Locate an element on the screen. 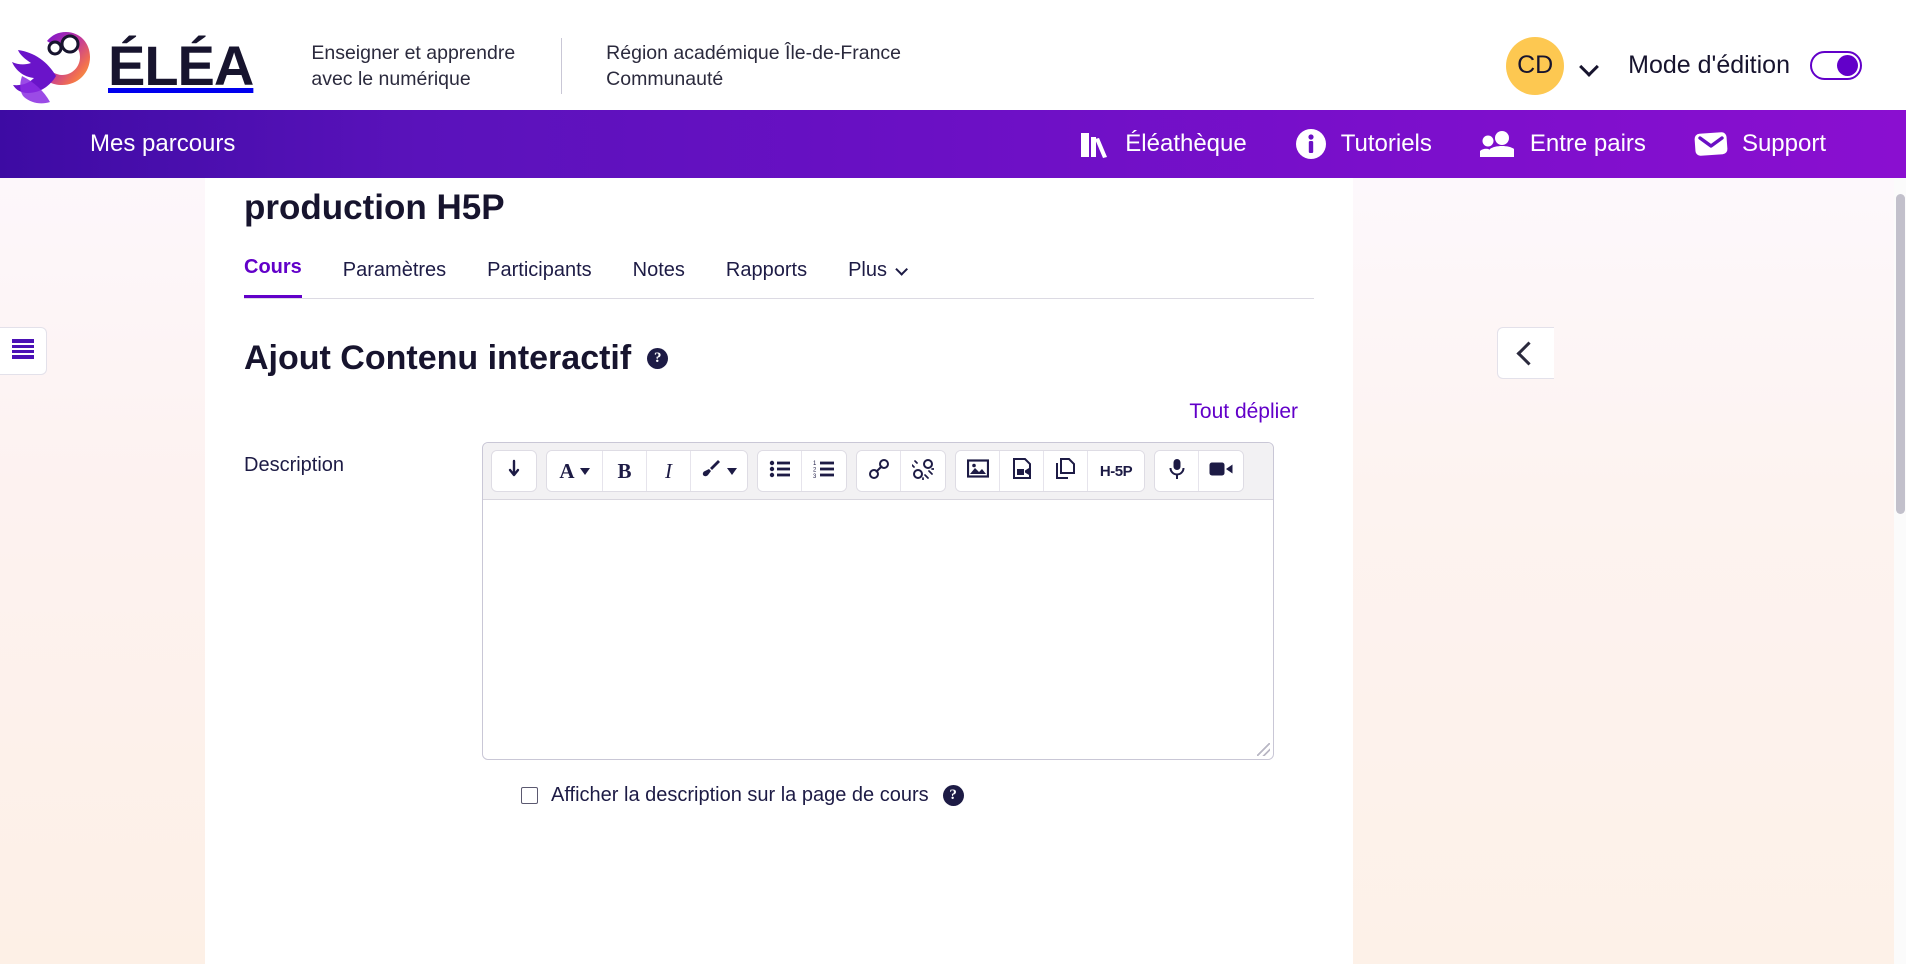 This screenshot has height=964, width=1906. tab-cours: Cours is located at coordinates (273, 277).